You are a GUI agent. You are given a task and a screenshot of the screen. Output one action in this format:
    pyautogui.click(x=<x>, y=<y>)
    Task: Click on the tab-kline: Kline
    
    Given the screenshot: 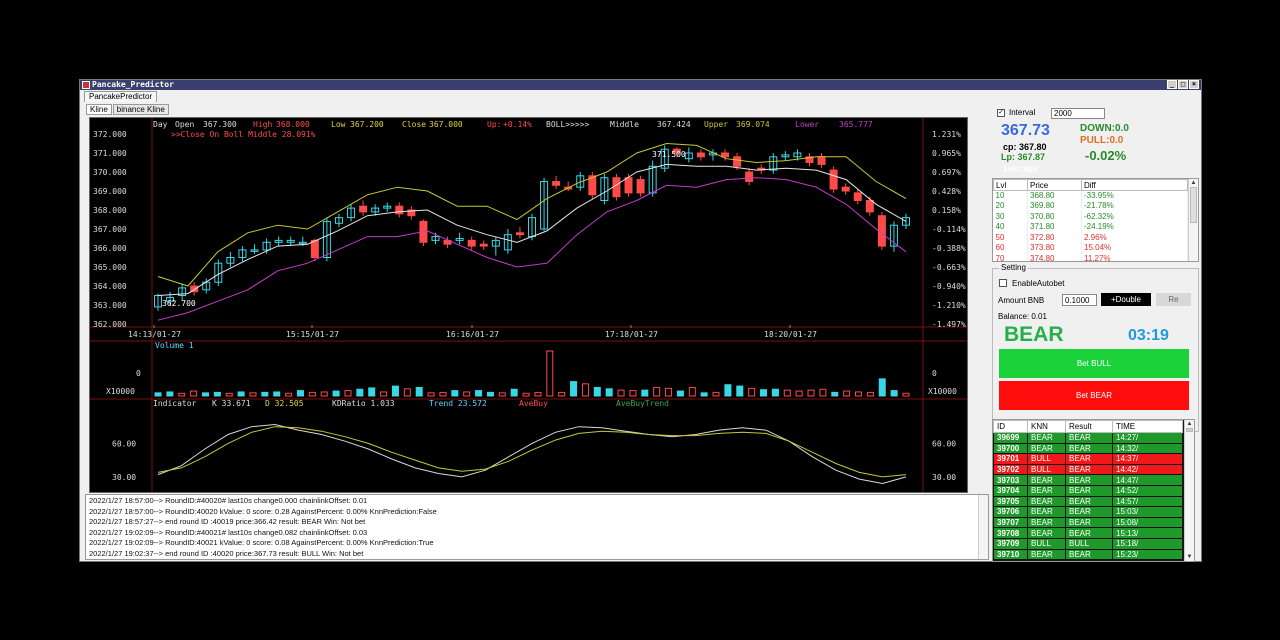 What is the action you would take?
    pyautogui.click(x=99, y=109)
    